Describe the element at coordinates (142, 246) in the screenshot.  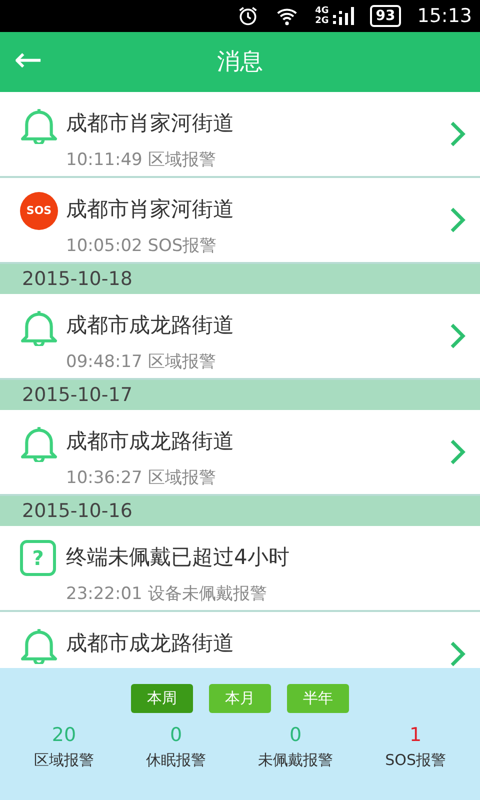
I see `message-time: 10:05:02 SOS报警` at that location.